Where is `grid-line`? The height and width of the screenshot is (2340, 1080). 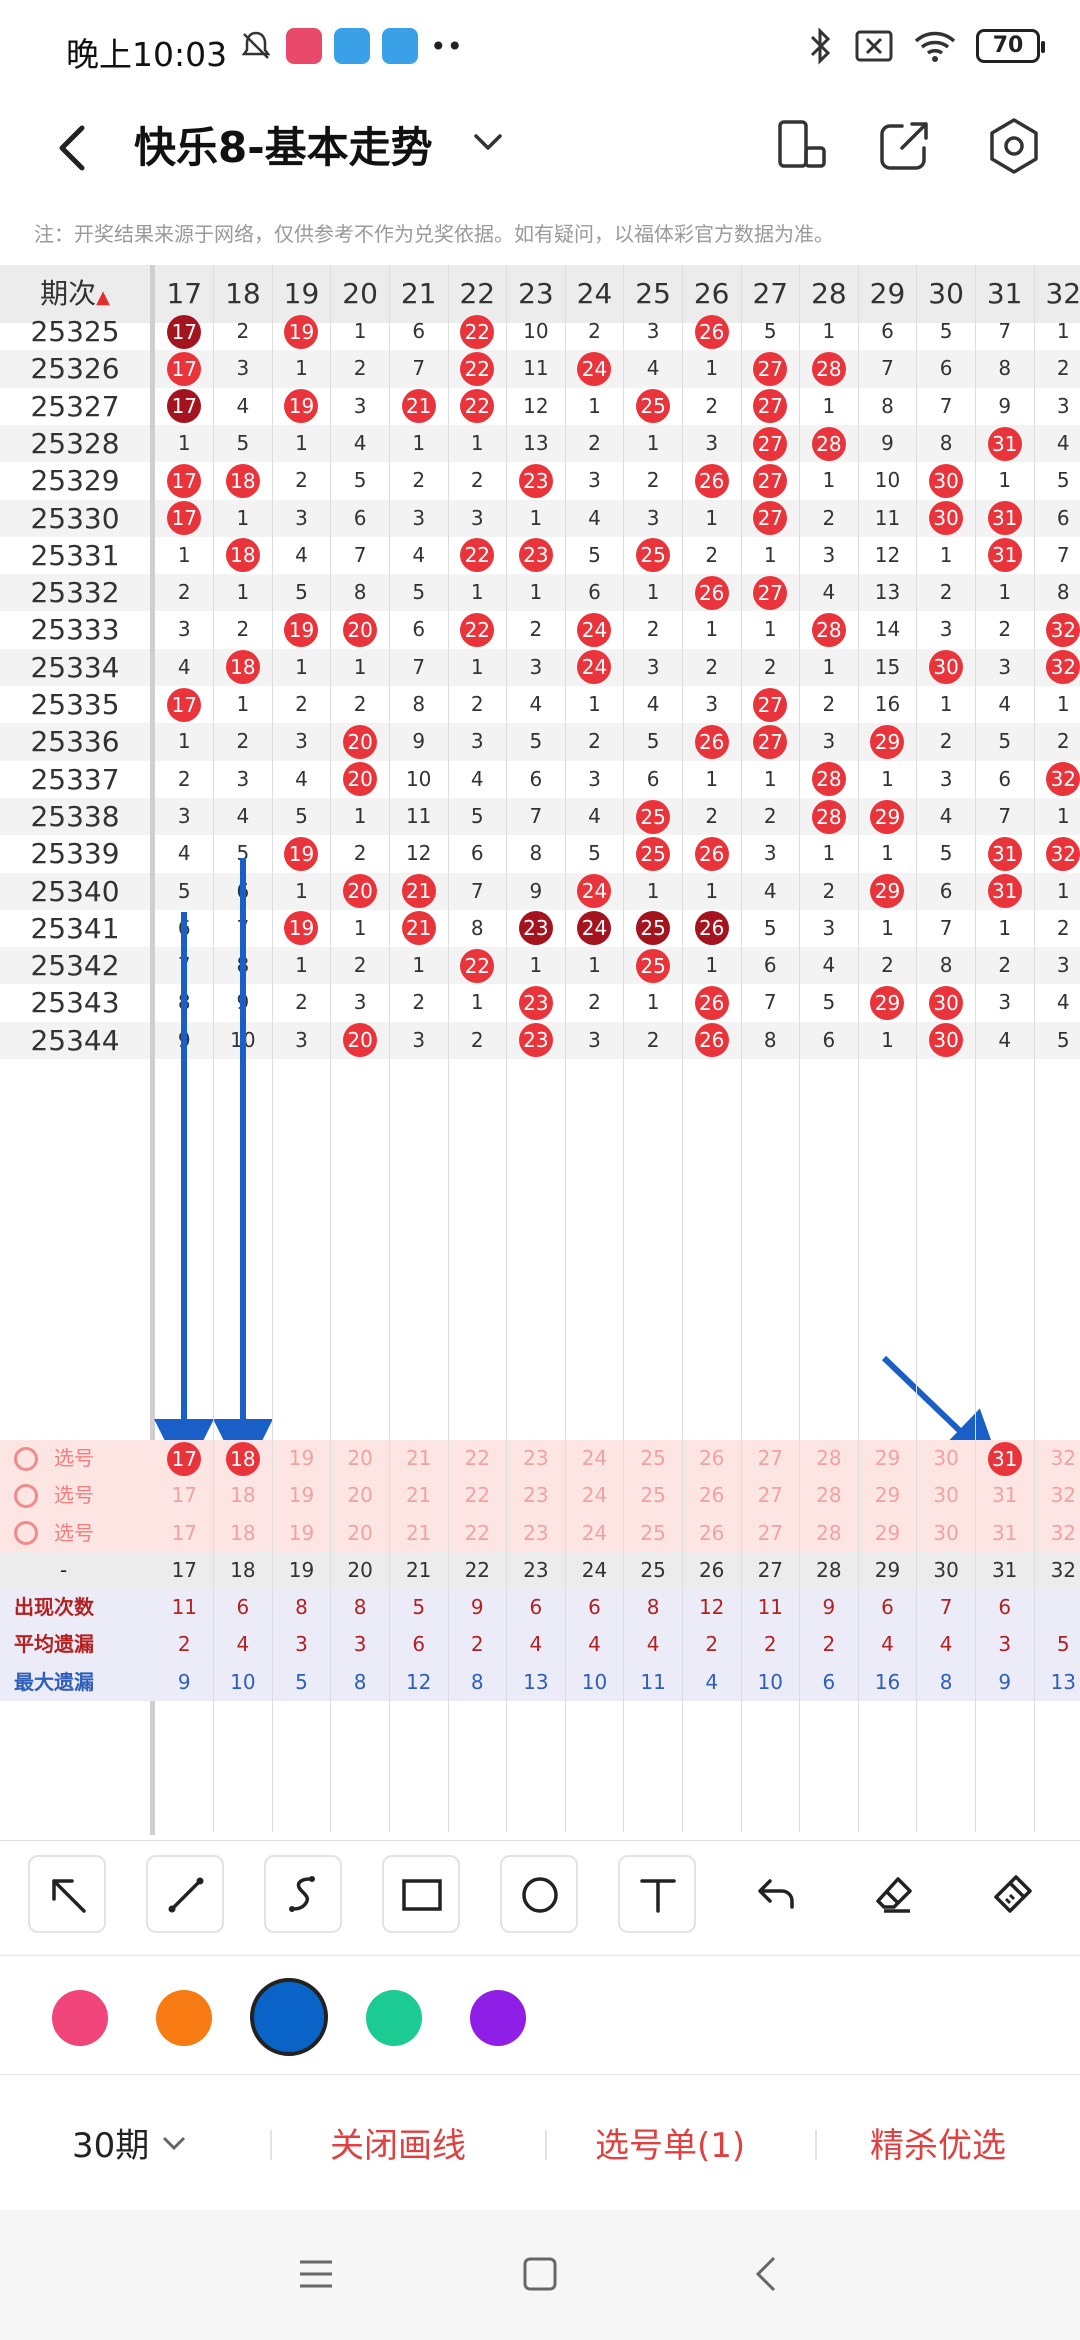 grid-line is located at coordinates (565, 1048).